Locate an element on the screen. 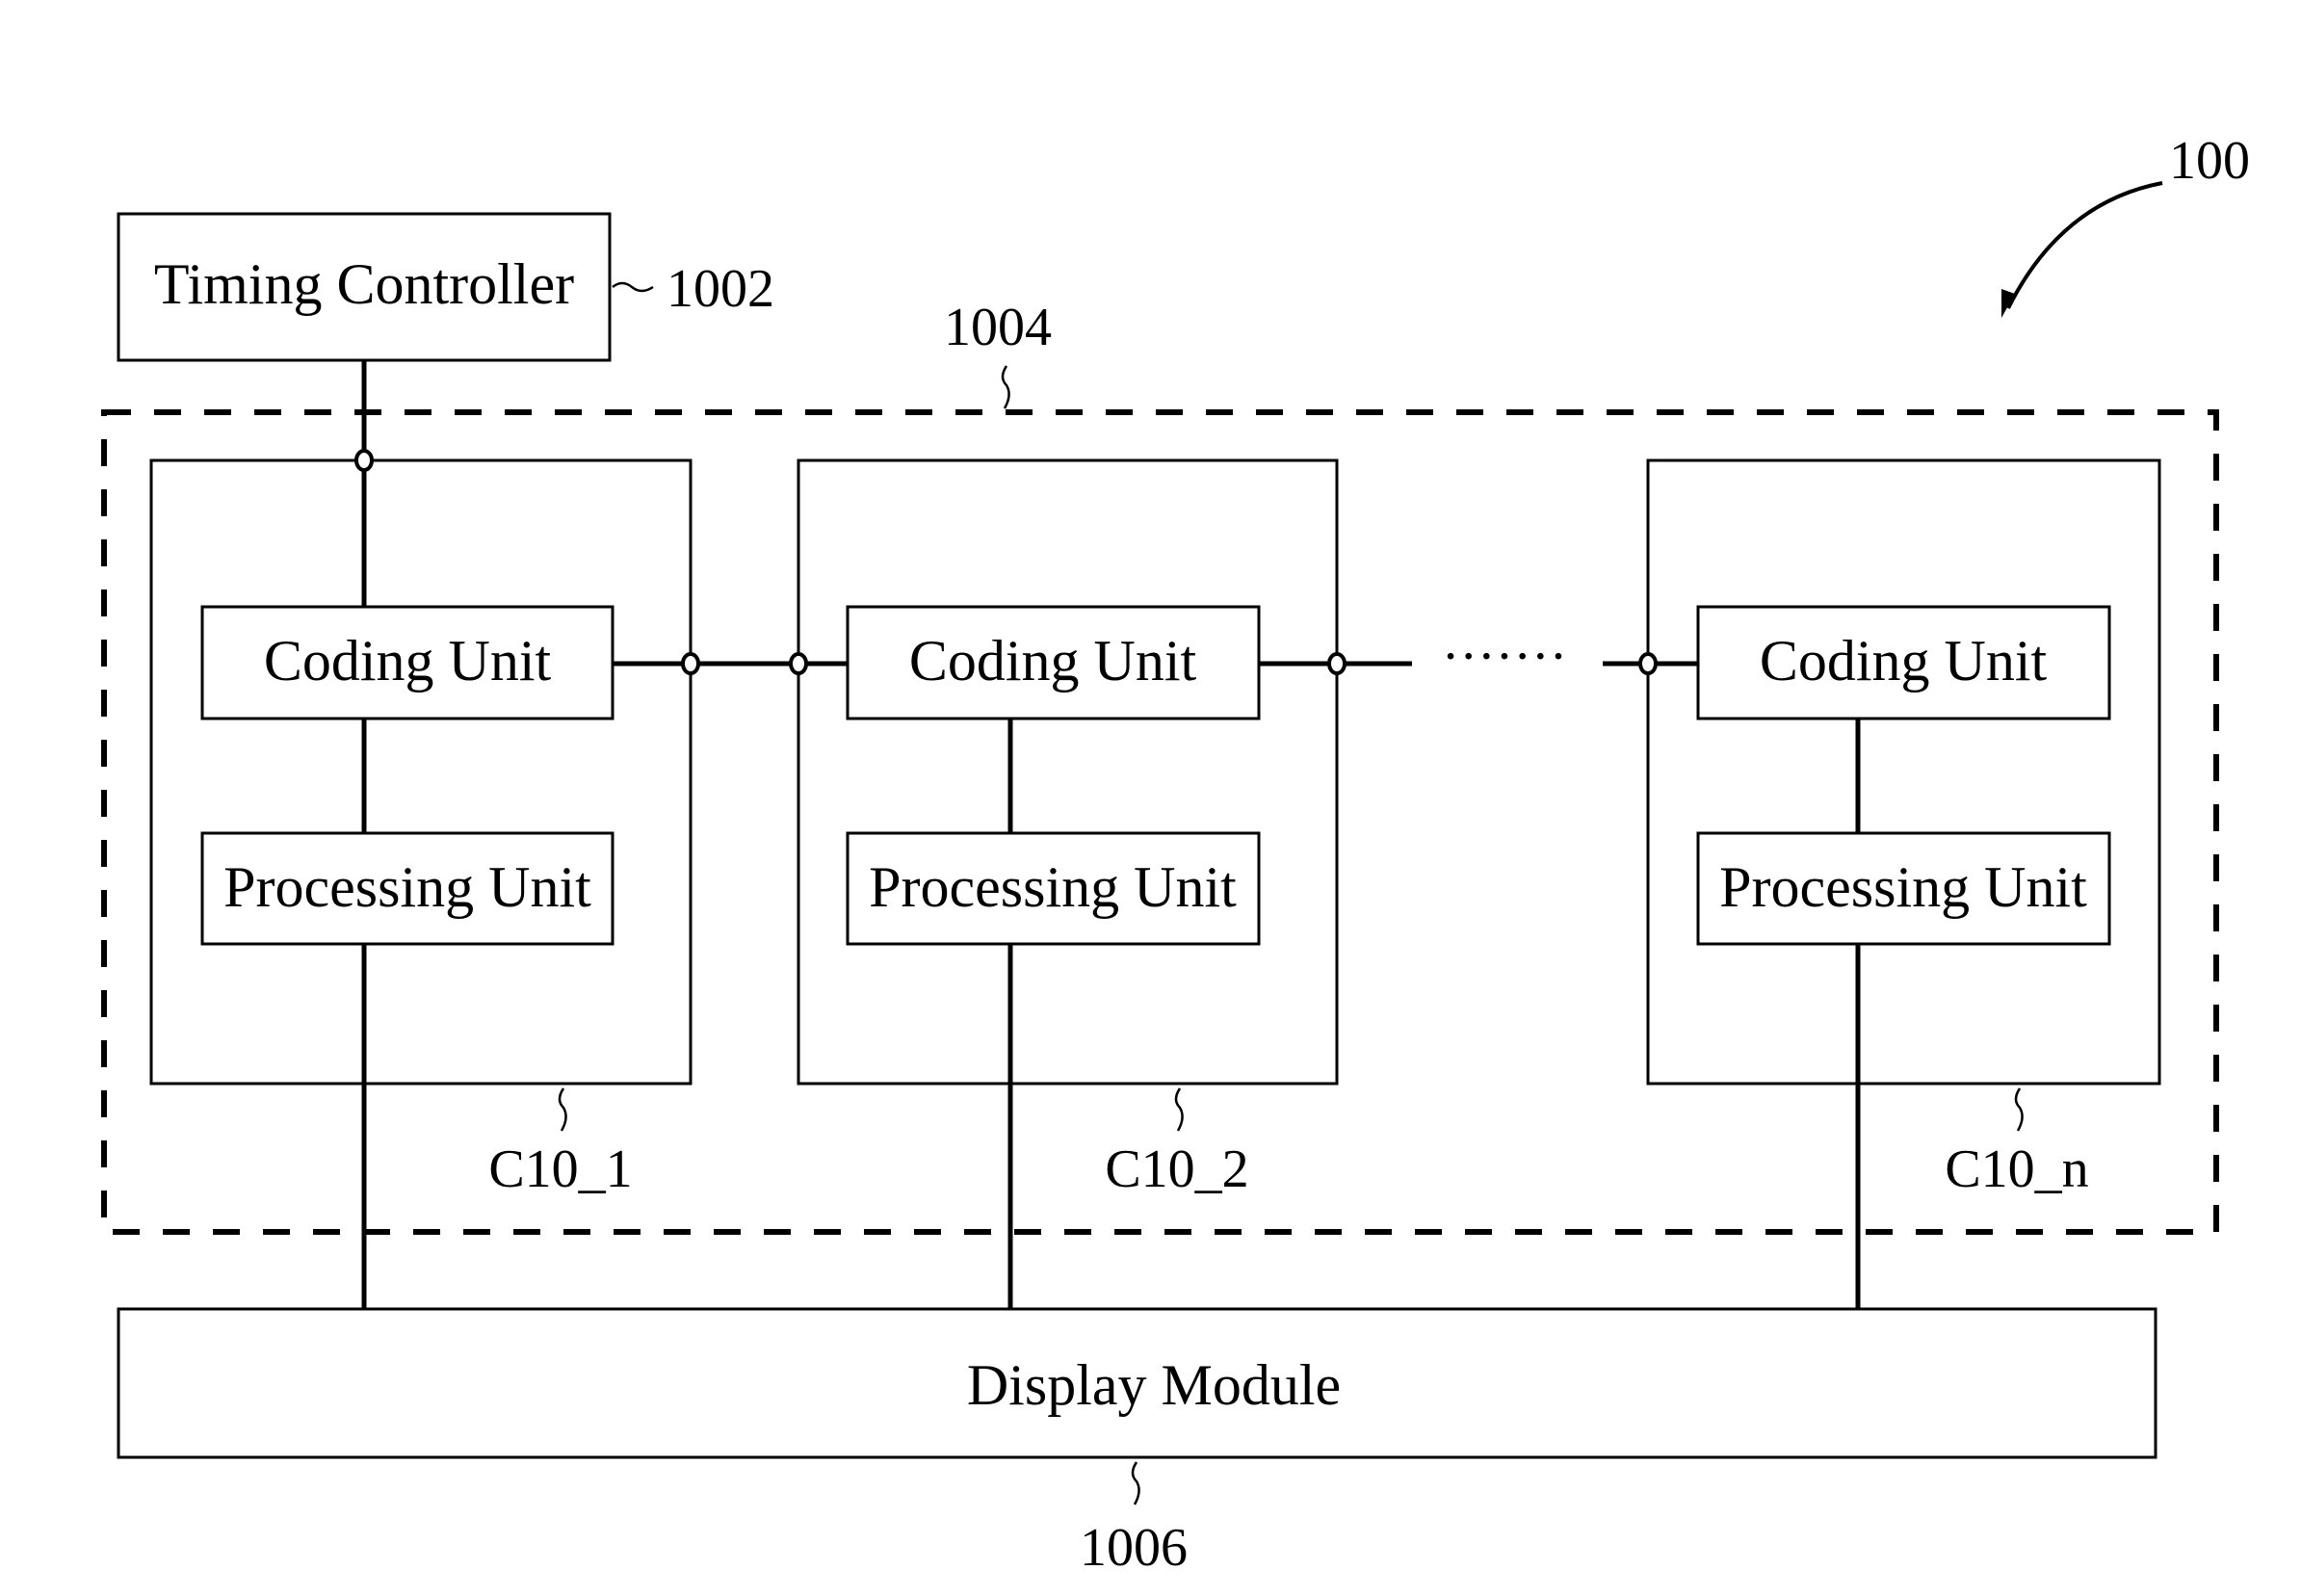 This screenshot has width=2301, height=1596. coding-unit-n-label: Coding Unit is located at coordinates (1904, 661).